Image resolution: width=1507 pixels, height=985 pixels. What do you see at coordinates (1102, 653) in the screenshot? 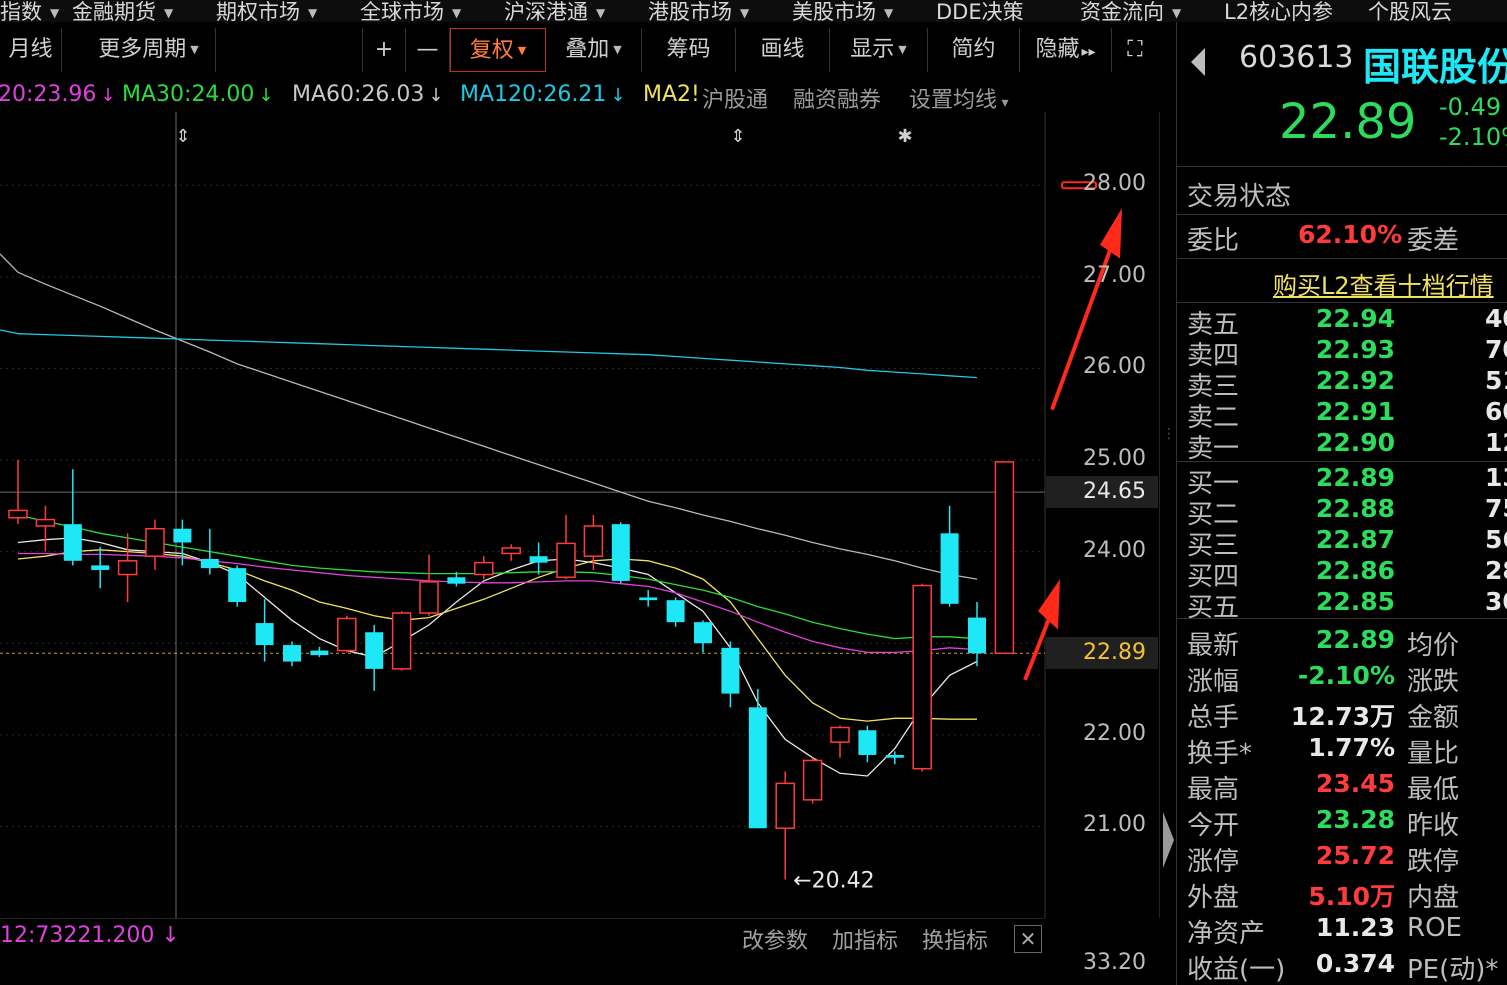
I see `current-price-label: 22.89` at bounding box center [1102, 653].